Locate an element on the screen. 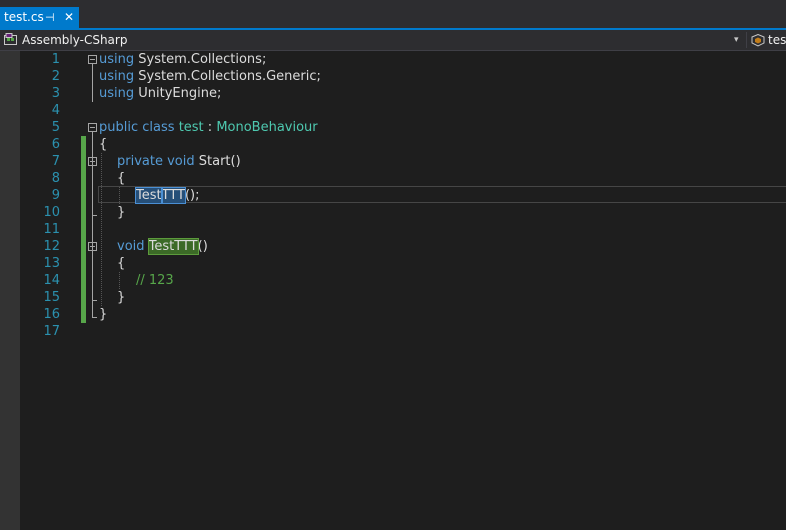 This screenshot has width=786, height=530. comment: // 123 is located at coordinates (155, 280).